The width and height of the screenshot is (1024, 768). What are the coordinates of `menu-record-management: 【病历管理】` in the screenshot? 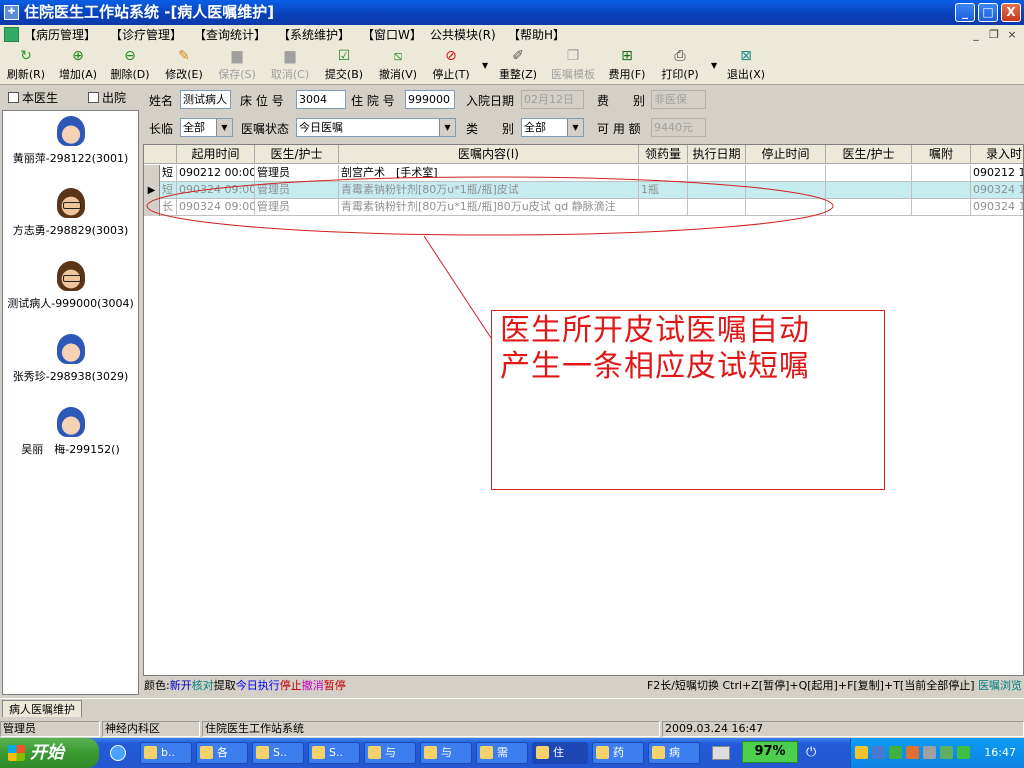 It's located at (60, 35).